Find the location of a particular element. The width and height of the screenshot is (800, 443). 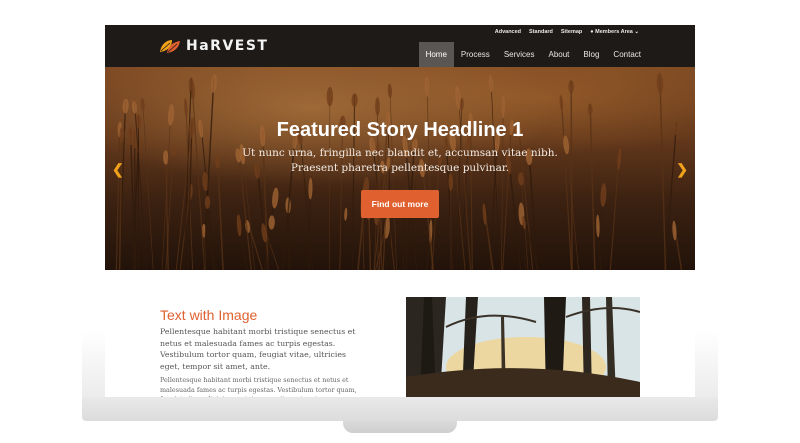

main-nav: Home Process Services About Blog Contact is located at coordinates (533, 54).